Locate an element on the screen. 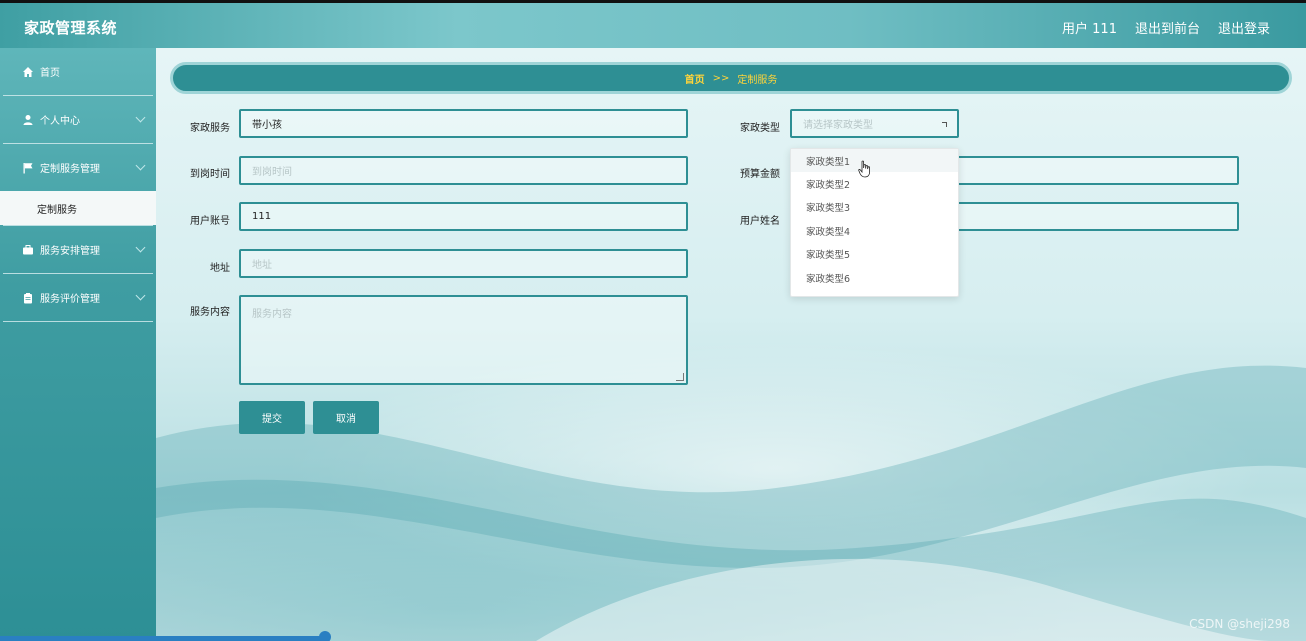  user-icon is located at coordinates (28, 119).